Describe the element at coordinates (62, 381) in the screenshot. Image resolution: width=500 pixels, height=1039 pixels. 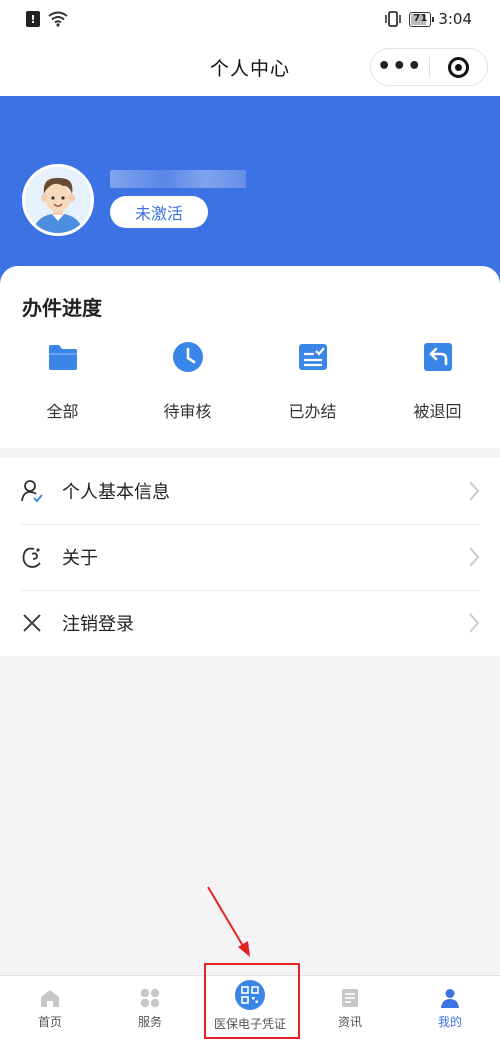
I see `progress-item-all: 全部` at that location.